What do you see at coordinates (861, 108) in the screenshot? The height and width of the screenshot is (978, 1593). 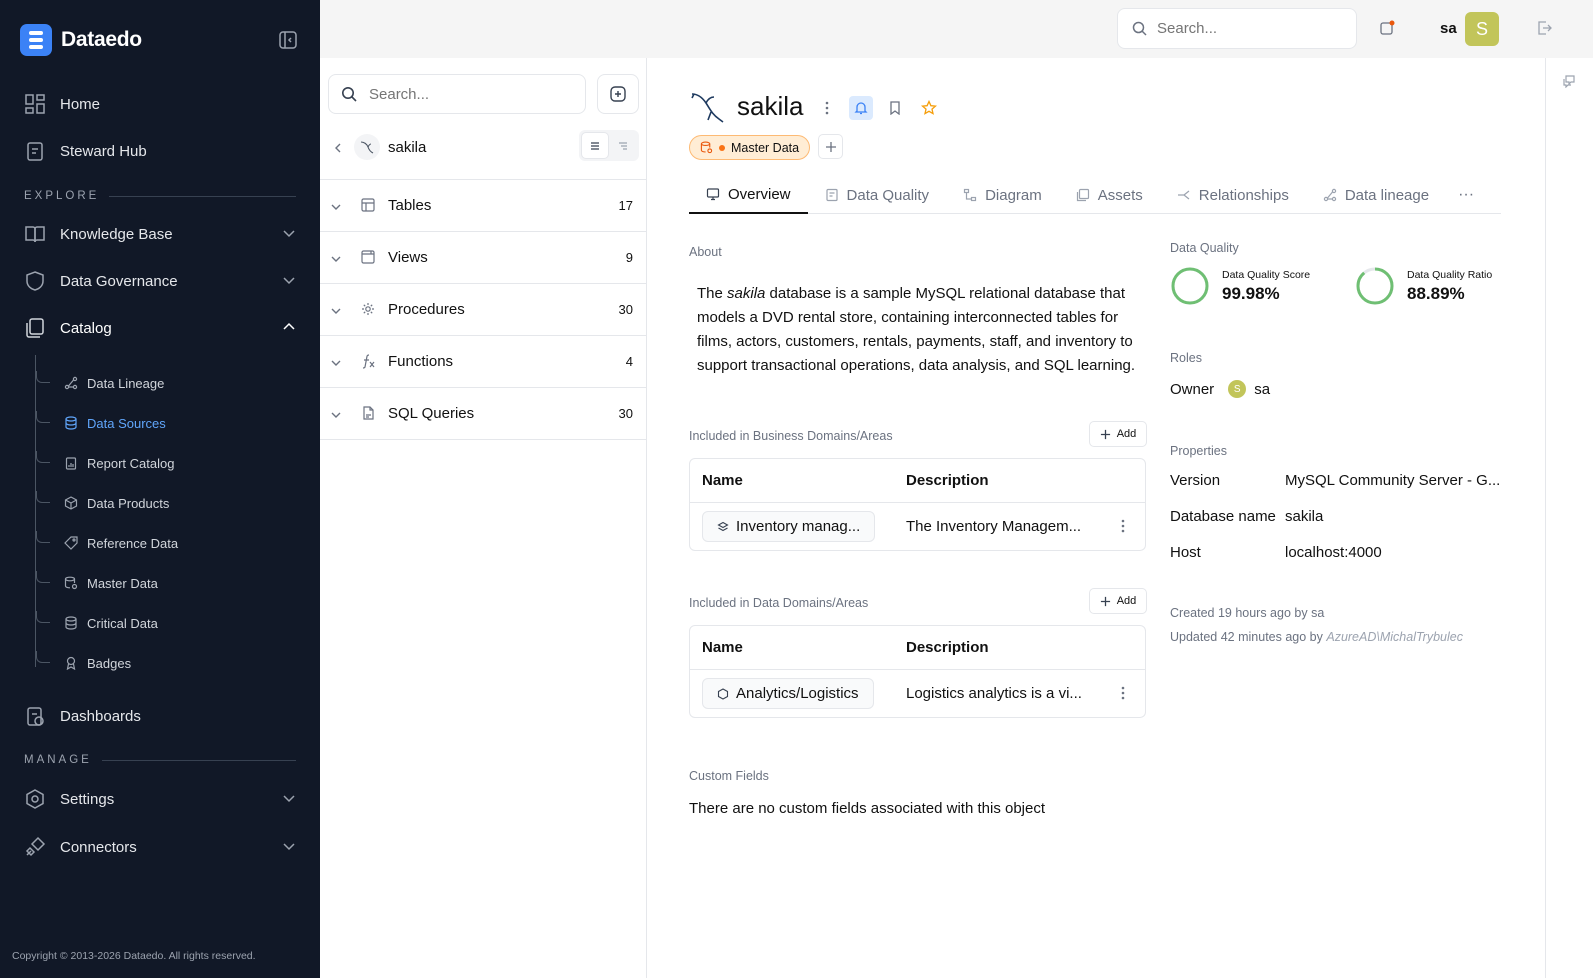 I see `bell-icon` at bounding box center [861, 108].